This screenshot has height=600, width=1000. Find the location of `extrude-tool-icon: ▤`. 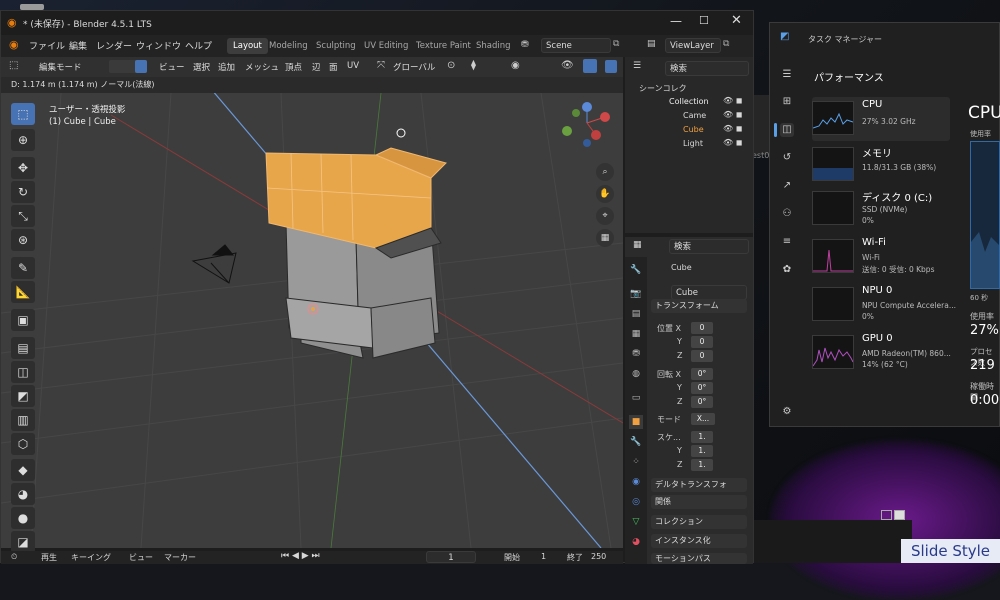

extrude-tool-icon: ▤ is located at coordinates (23, 348).